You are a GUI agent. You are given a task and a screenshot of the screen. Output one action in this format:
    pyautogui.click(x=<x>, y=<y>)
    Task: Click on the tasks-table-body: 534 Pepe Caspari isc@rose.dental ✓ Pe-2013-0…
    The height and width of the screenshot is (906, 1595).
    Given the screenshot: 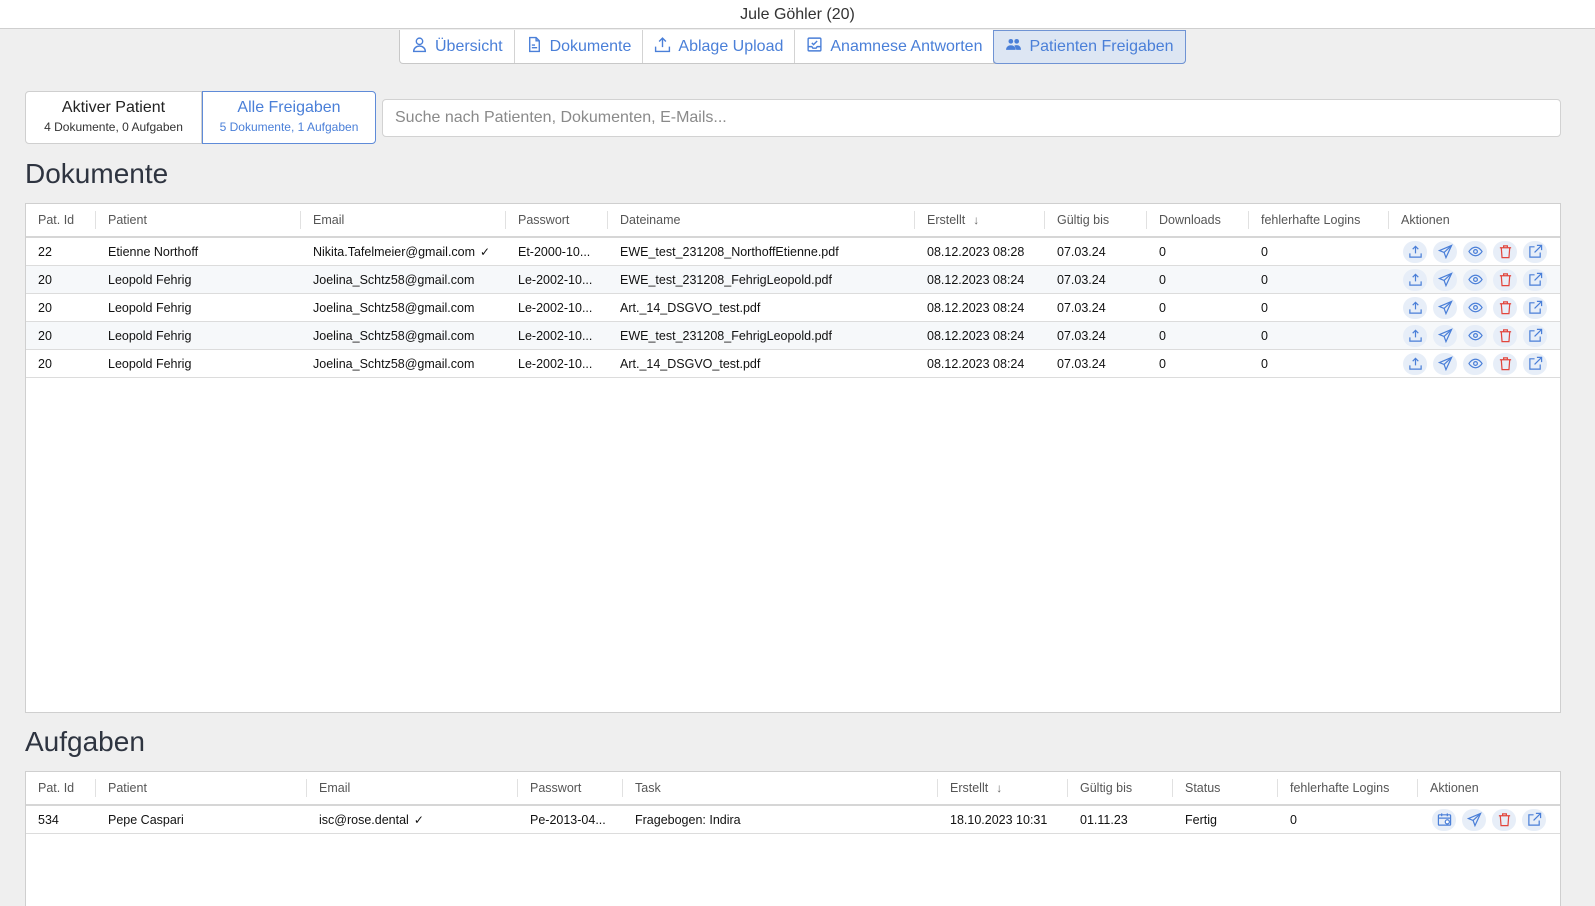 What is the action you would take?
    pyautogui.click(x=793, y=820)
    